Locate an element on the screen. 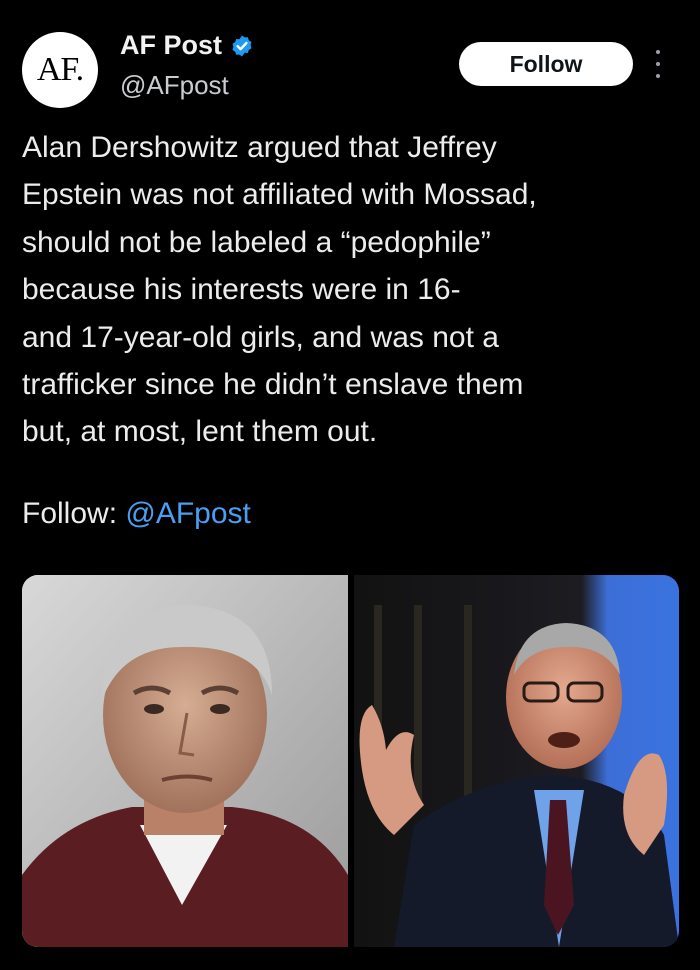 This screenshot has height=970, width=700. follow-prefix: Follow: is located at coordinates (70, 513).